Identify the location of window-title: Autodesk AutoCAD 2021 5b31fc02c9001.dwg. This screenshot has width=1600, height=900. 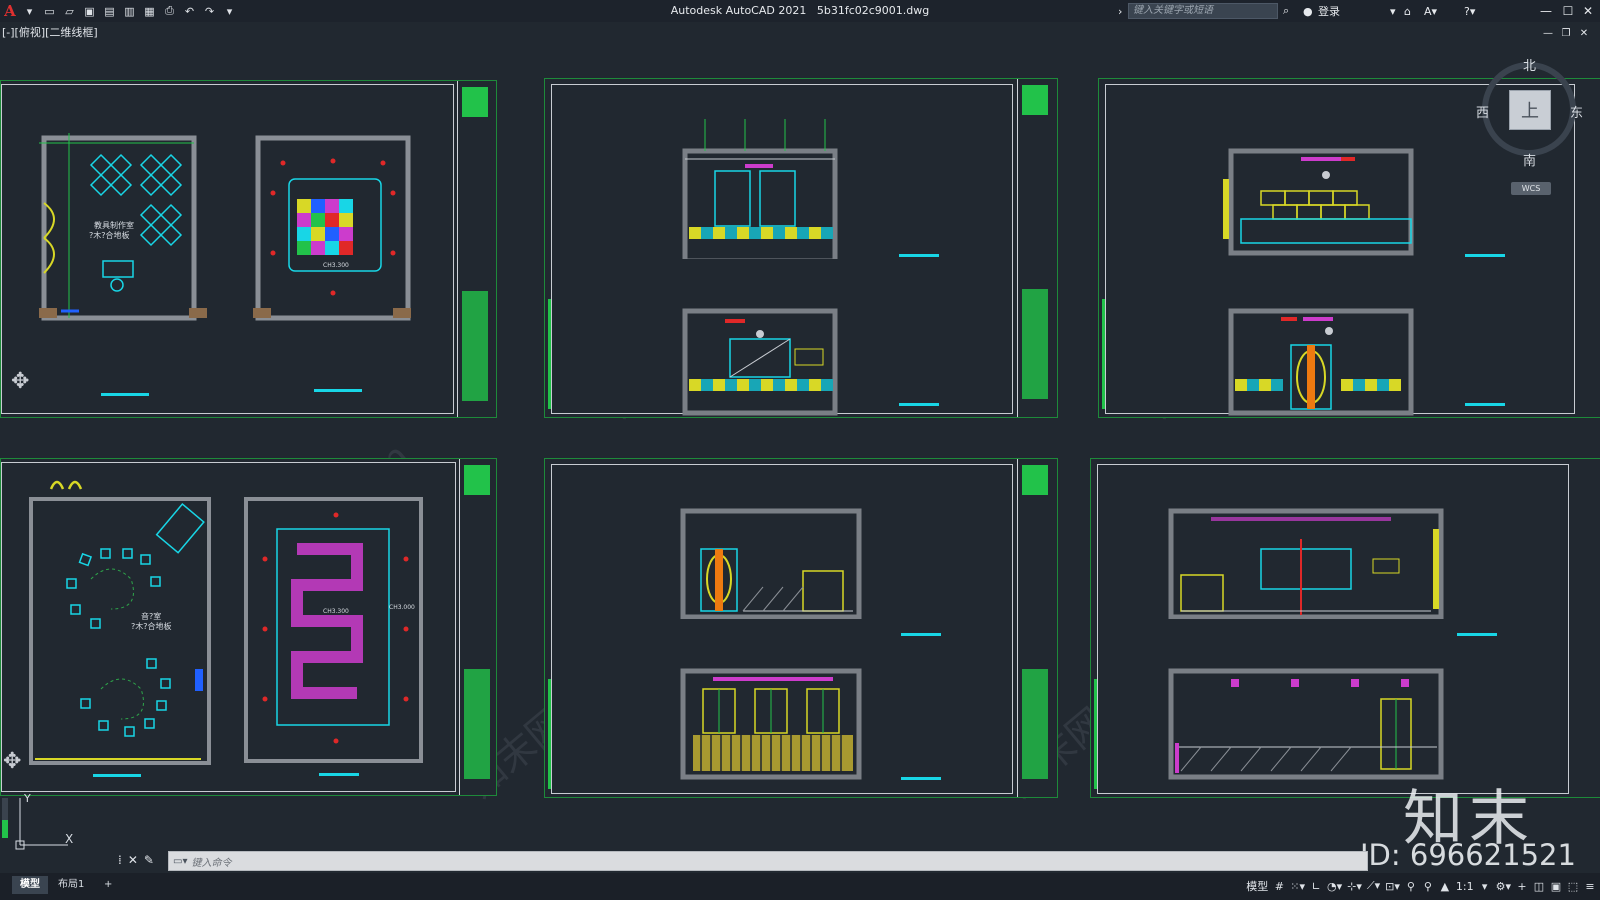
(800, 10).